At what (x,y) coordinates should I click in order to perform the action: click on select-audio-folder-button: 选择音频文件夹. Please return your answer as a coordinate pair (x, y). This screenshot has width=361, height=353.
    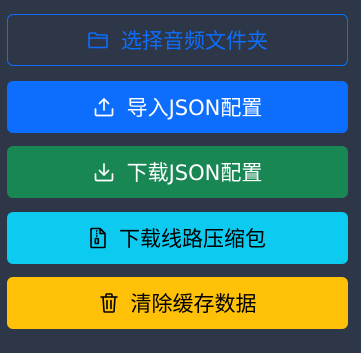
    Looking at the image, I should click on (177, 40).